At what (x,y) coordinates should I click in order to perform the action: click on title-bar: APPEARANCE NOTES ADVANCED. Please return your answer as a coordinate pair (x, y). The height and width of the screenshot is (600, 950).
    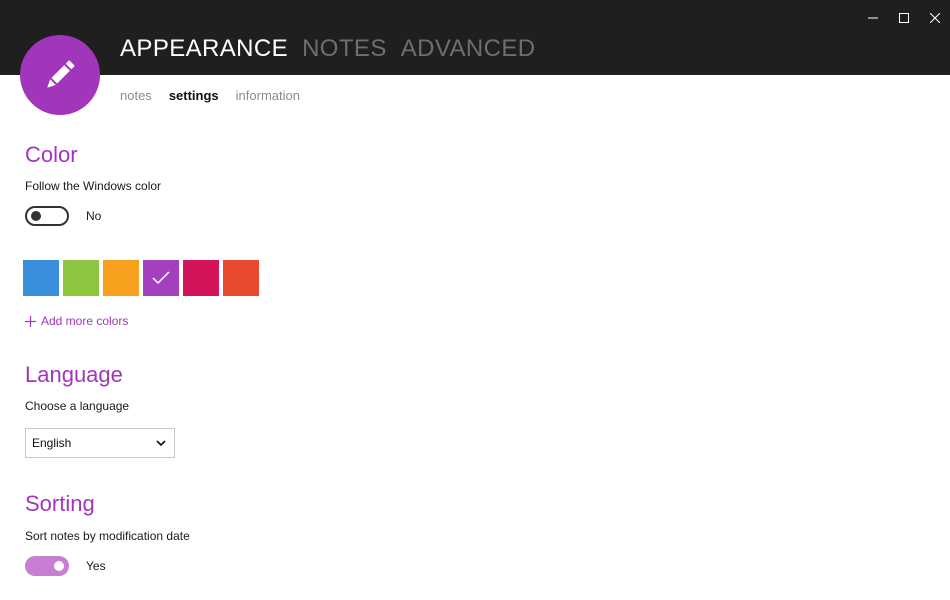
    Looking at the image, I should click on (475, 37).